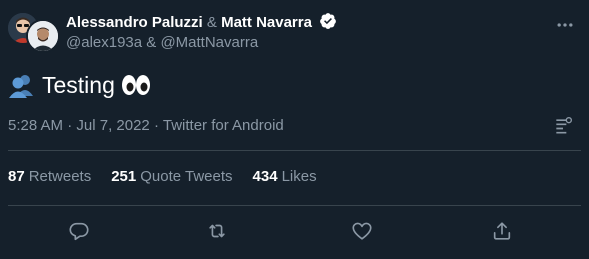 This screenshot has width=589, height=259. I want to click on quote-tweets-stat: 251 Quote Tweets, so click(171, 177).